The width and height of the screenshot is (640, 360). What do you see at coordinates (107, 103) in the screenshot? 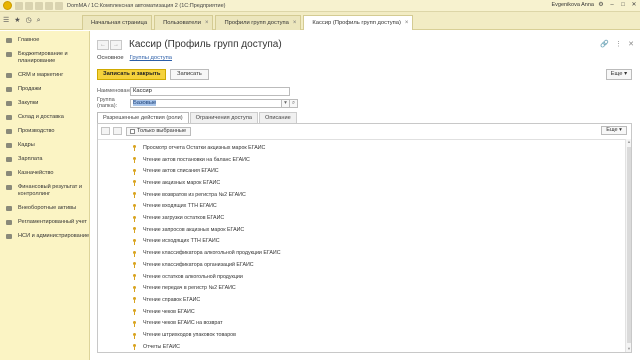
I see `group-label: Группа (папка):` at bounding box center [107, 103].